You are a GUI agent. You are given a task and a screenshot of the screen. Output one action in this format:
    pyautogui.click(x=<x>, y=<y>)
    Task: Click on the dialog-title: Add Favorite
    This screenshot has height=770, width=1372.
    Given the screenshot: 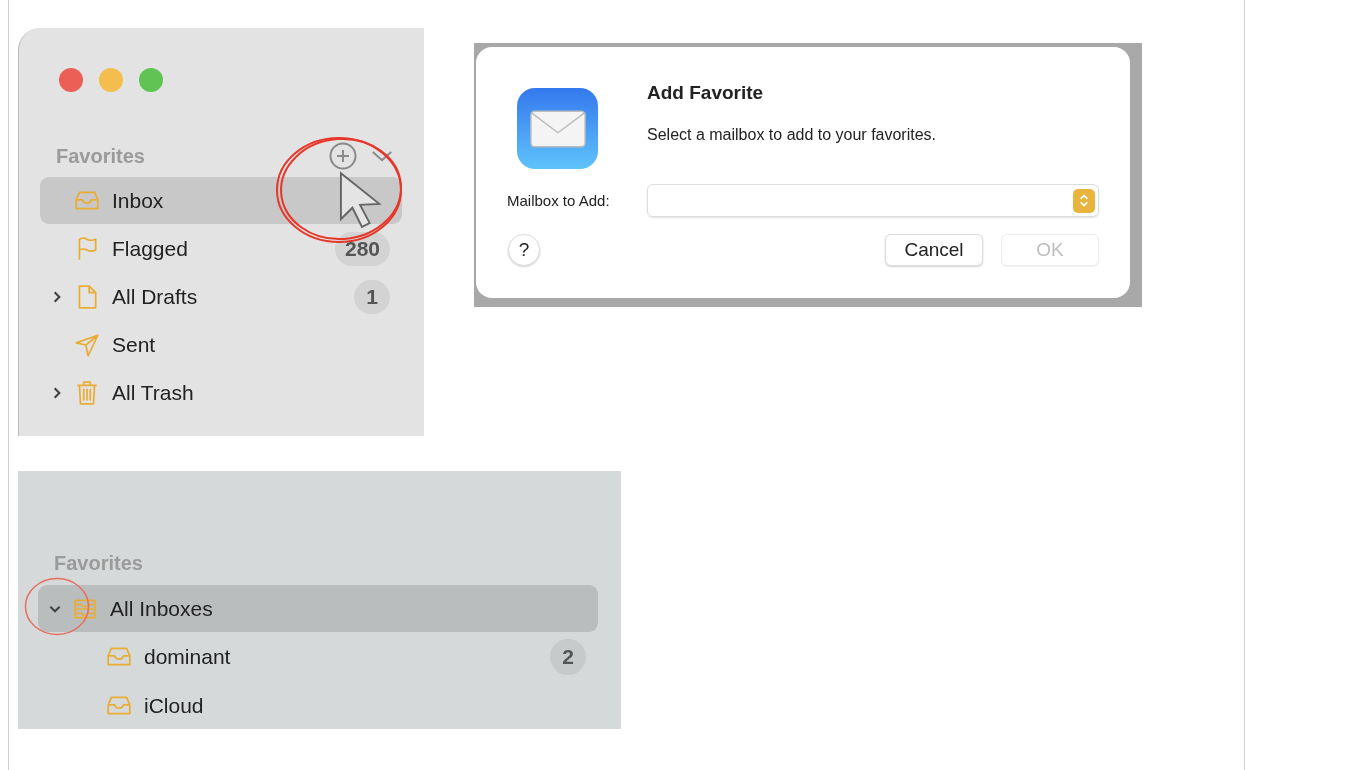 What is the action you would take?
    pyautogui.click(x=706, y=93)
    